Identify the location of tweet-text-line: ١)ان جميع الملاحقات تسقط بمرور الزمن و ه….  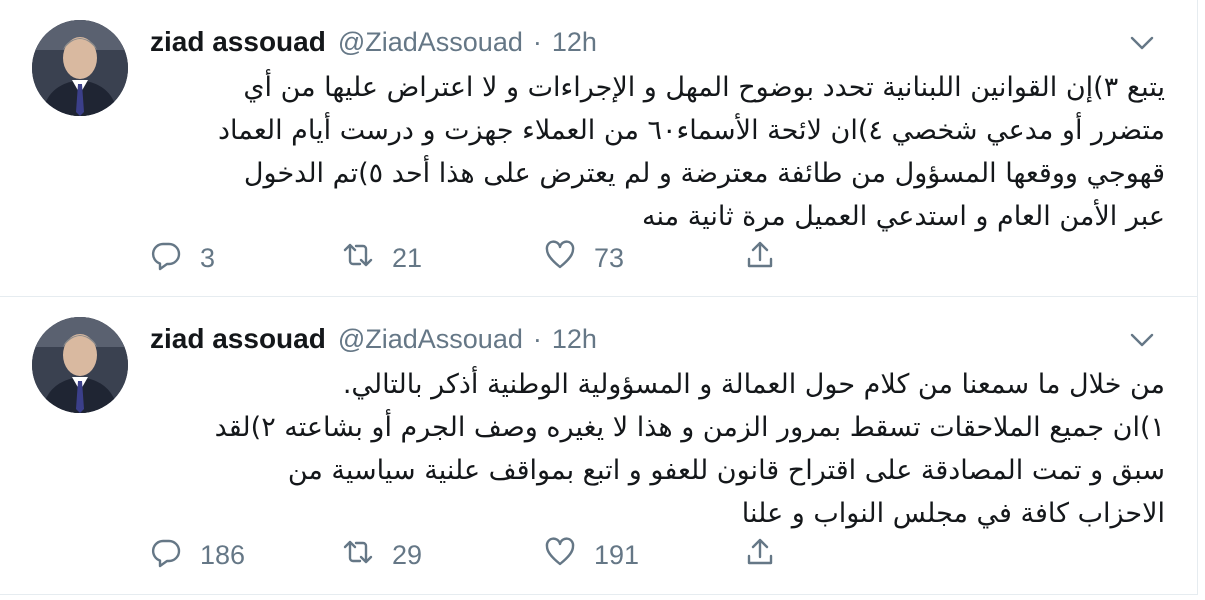
(689, 427).